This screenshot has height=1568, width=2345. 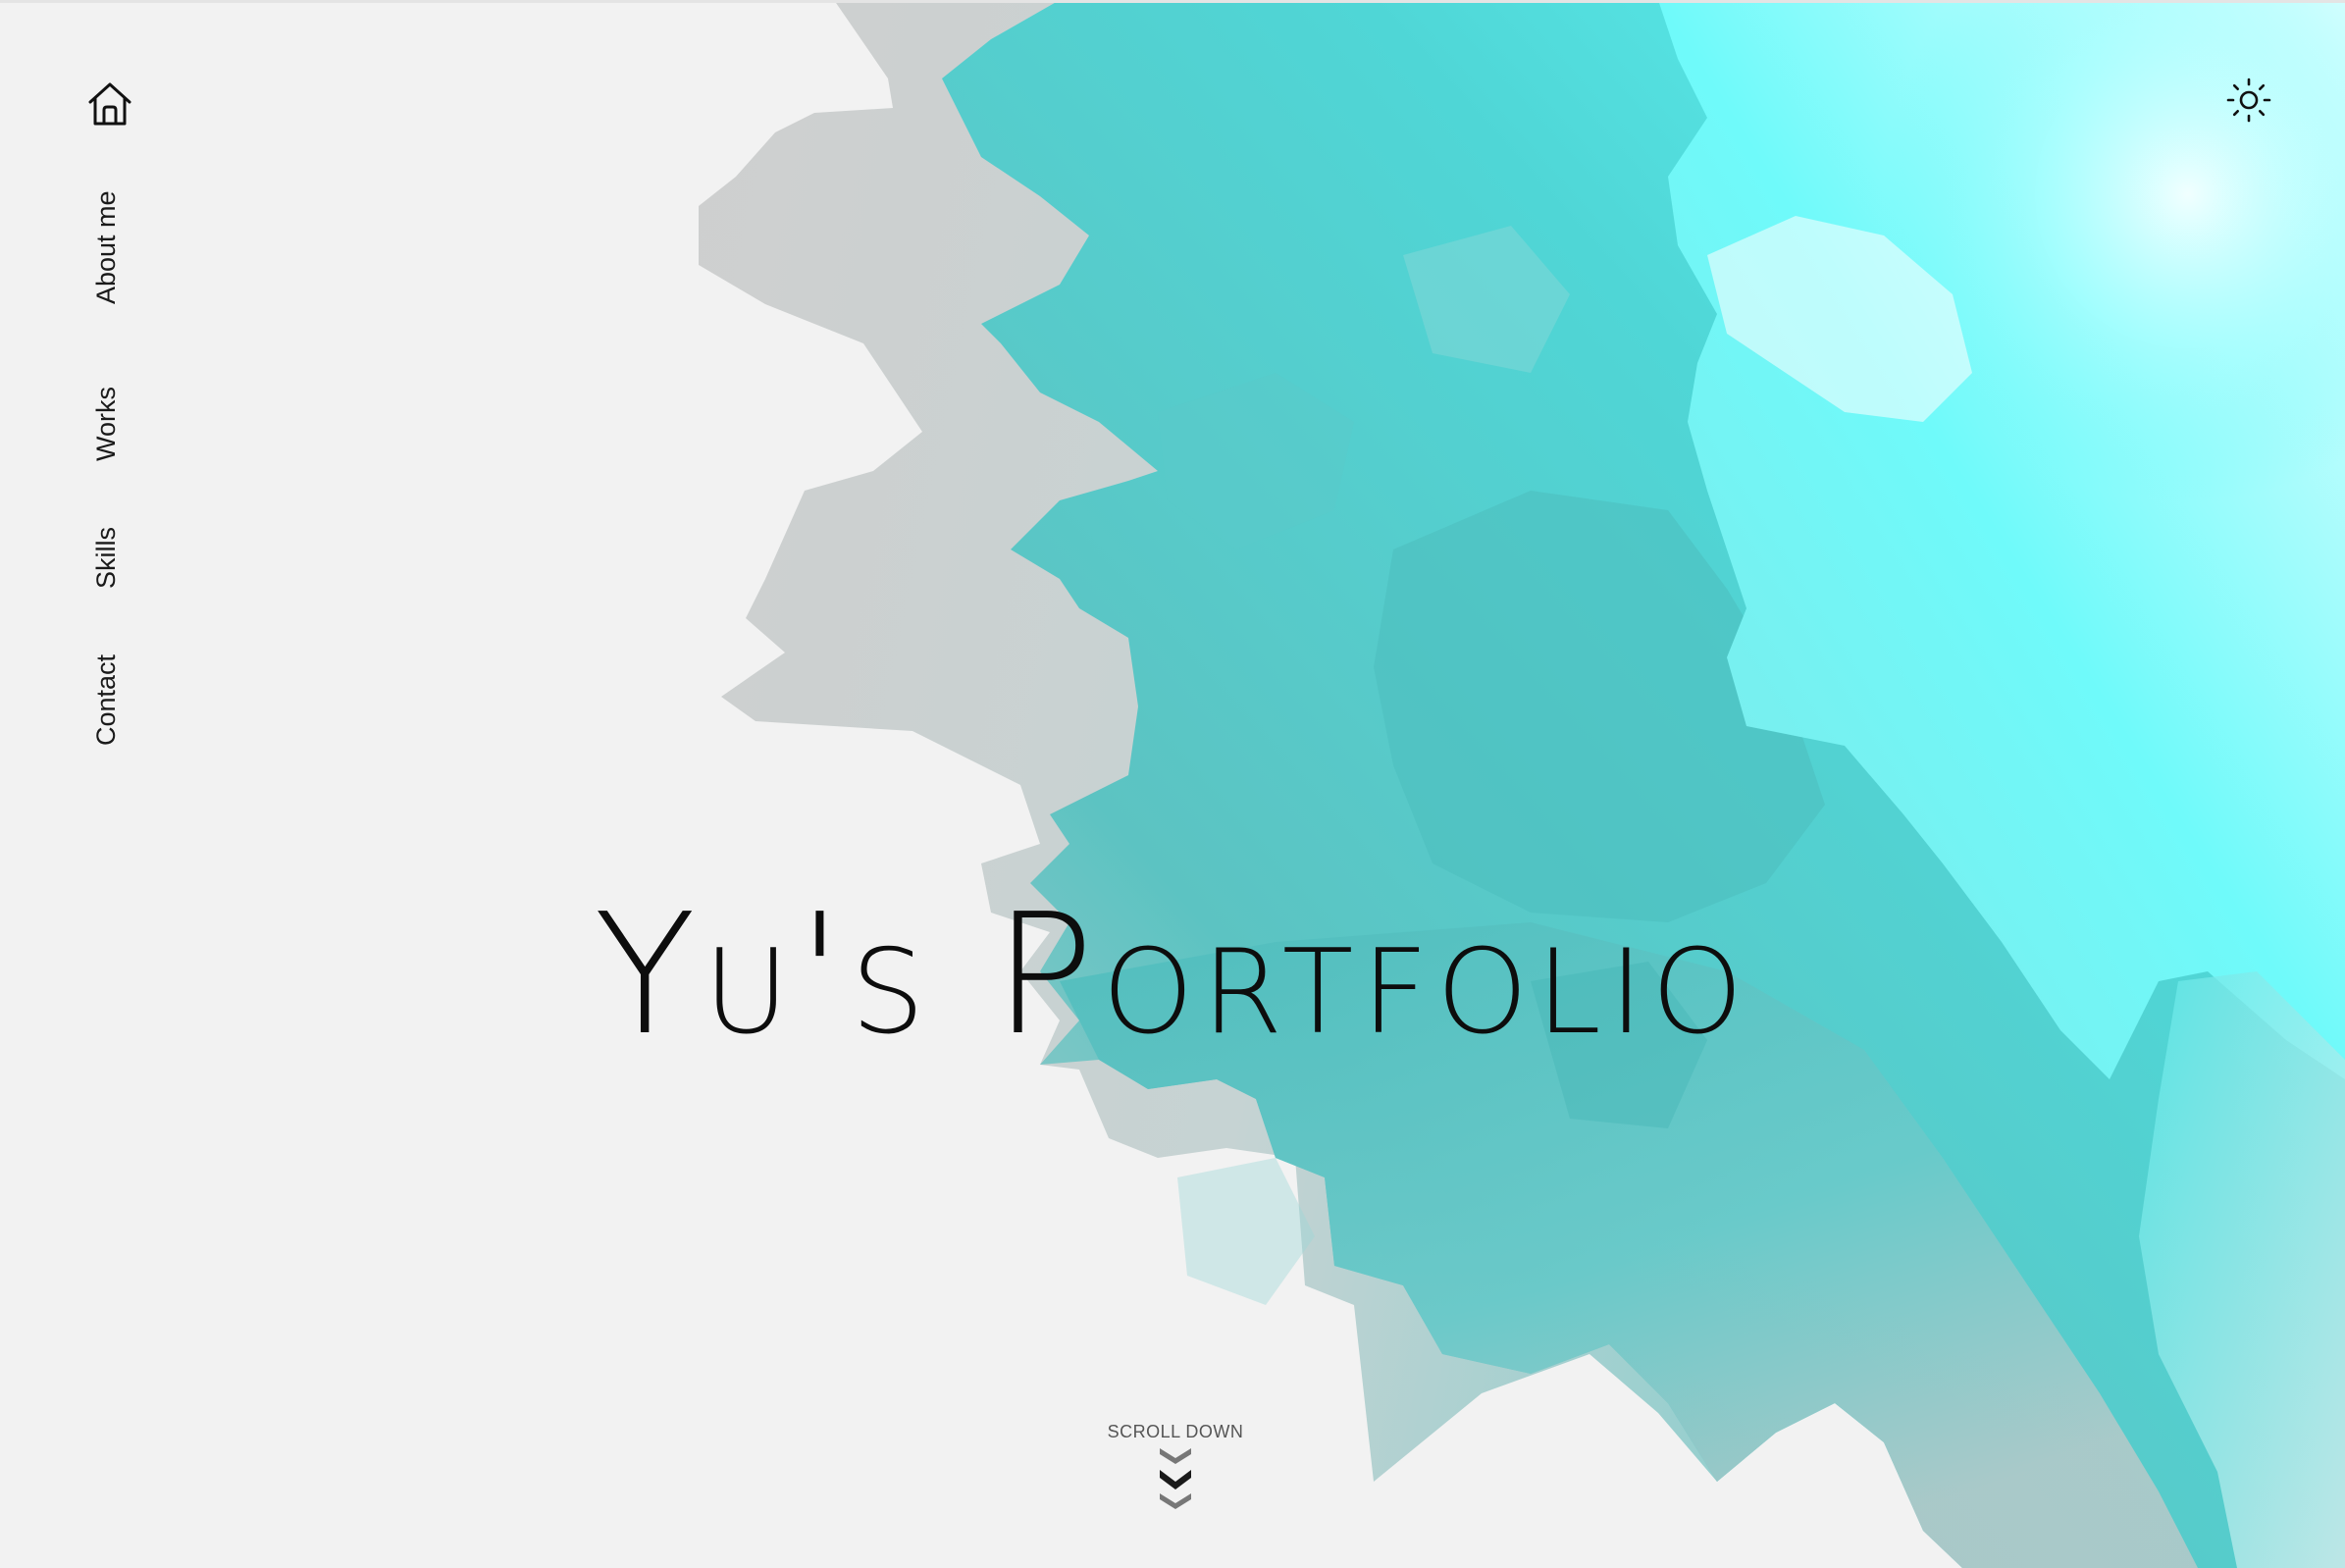 What do you see at coordinates (106, 407) in the screenshot?
I see `nav-item-works: Works` at bounding box center [106, 407].